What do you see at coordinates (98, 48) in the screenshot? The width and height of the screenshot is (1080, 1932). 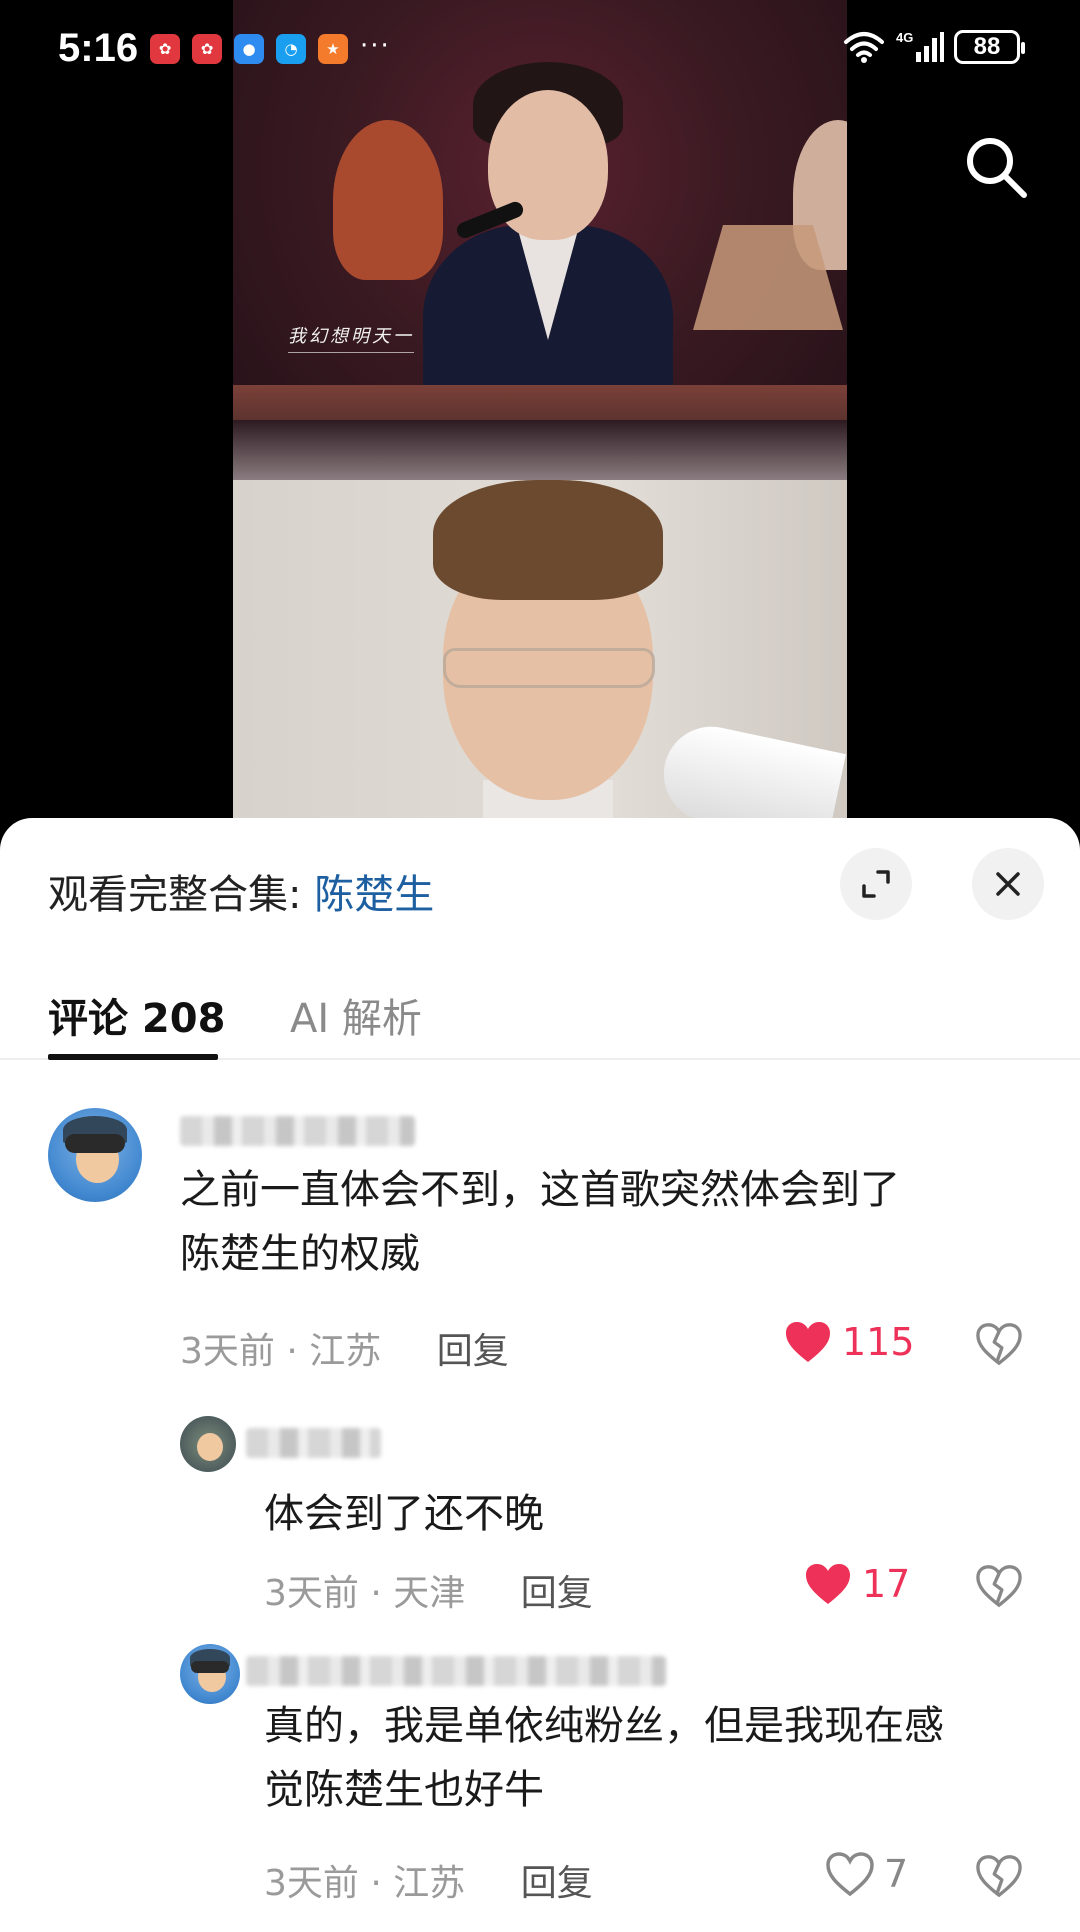 I see `status-time: 5:16` at bounding box center [98, 48].